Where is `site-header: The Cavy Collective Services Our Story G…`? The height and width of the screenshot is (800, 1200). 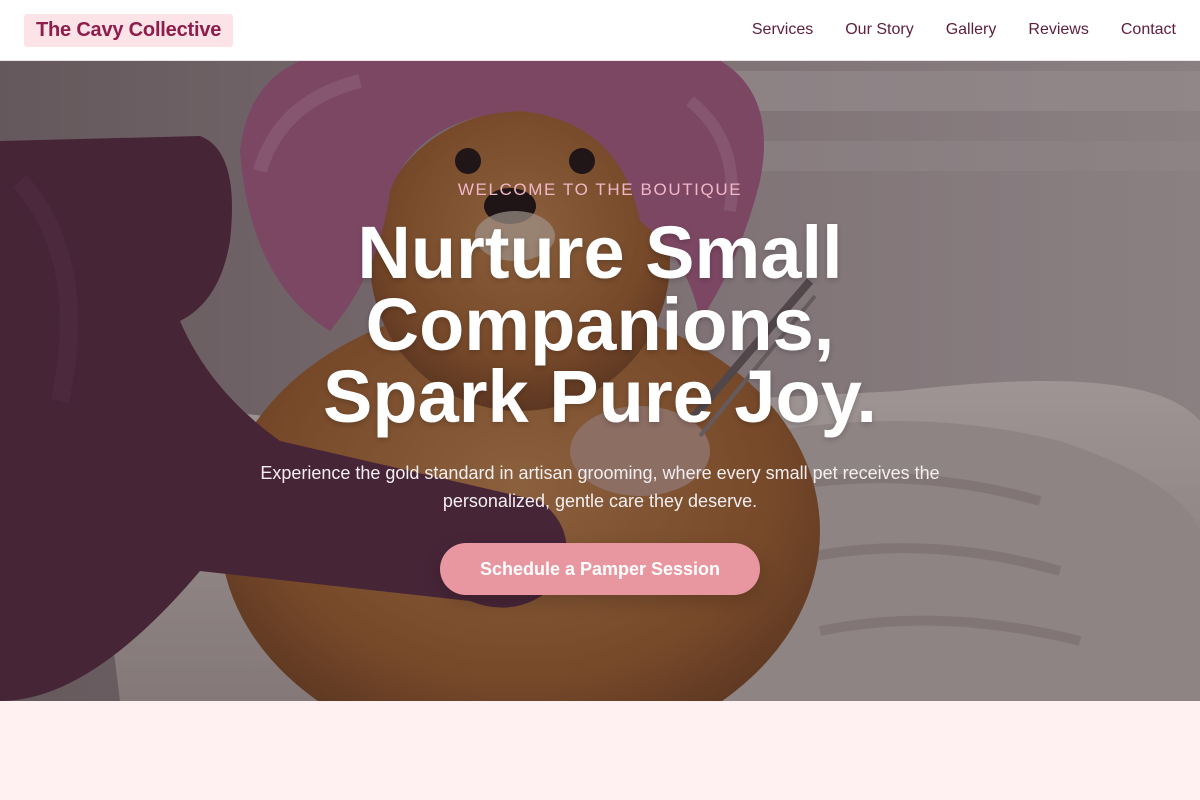
site-header: The Cavy Collective Services Our Story G… is located at coordinates (600, 30).